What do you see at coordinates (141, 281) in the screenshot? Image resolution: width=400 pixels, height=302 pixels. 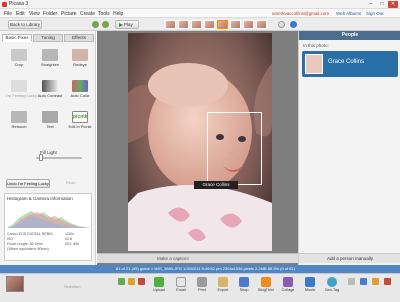 I see `rotate-icon` at bounding box center [141, 281].